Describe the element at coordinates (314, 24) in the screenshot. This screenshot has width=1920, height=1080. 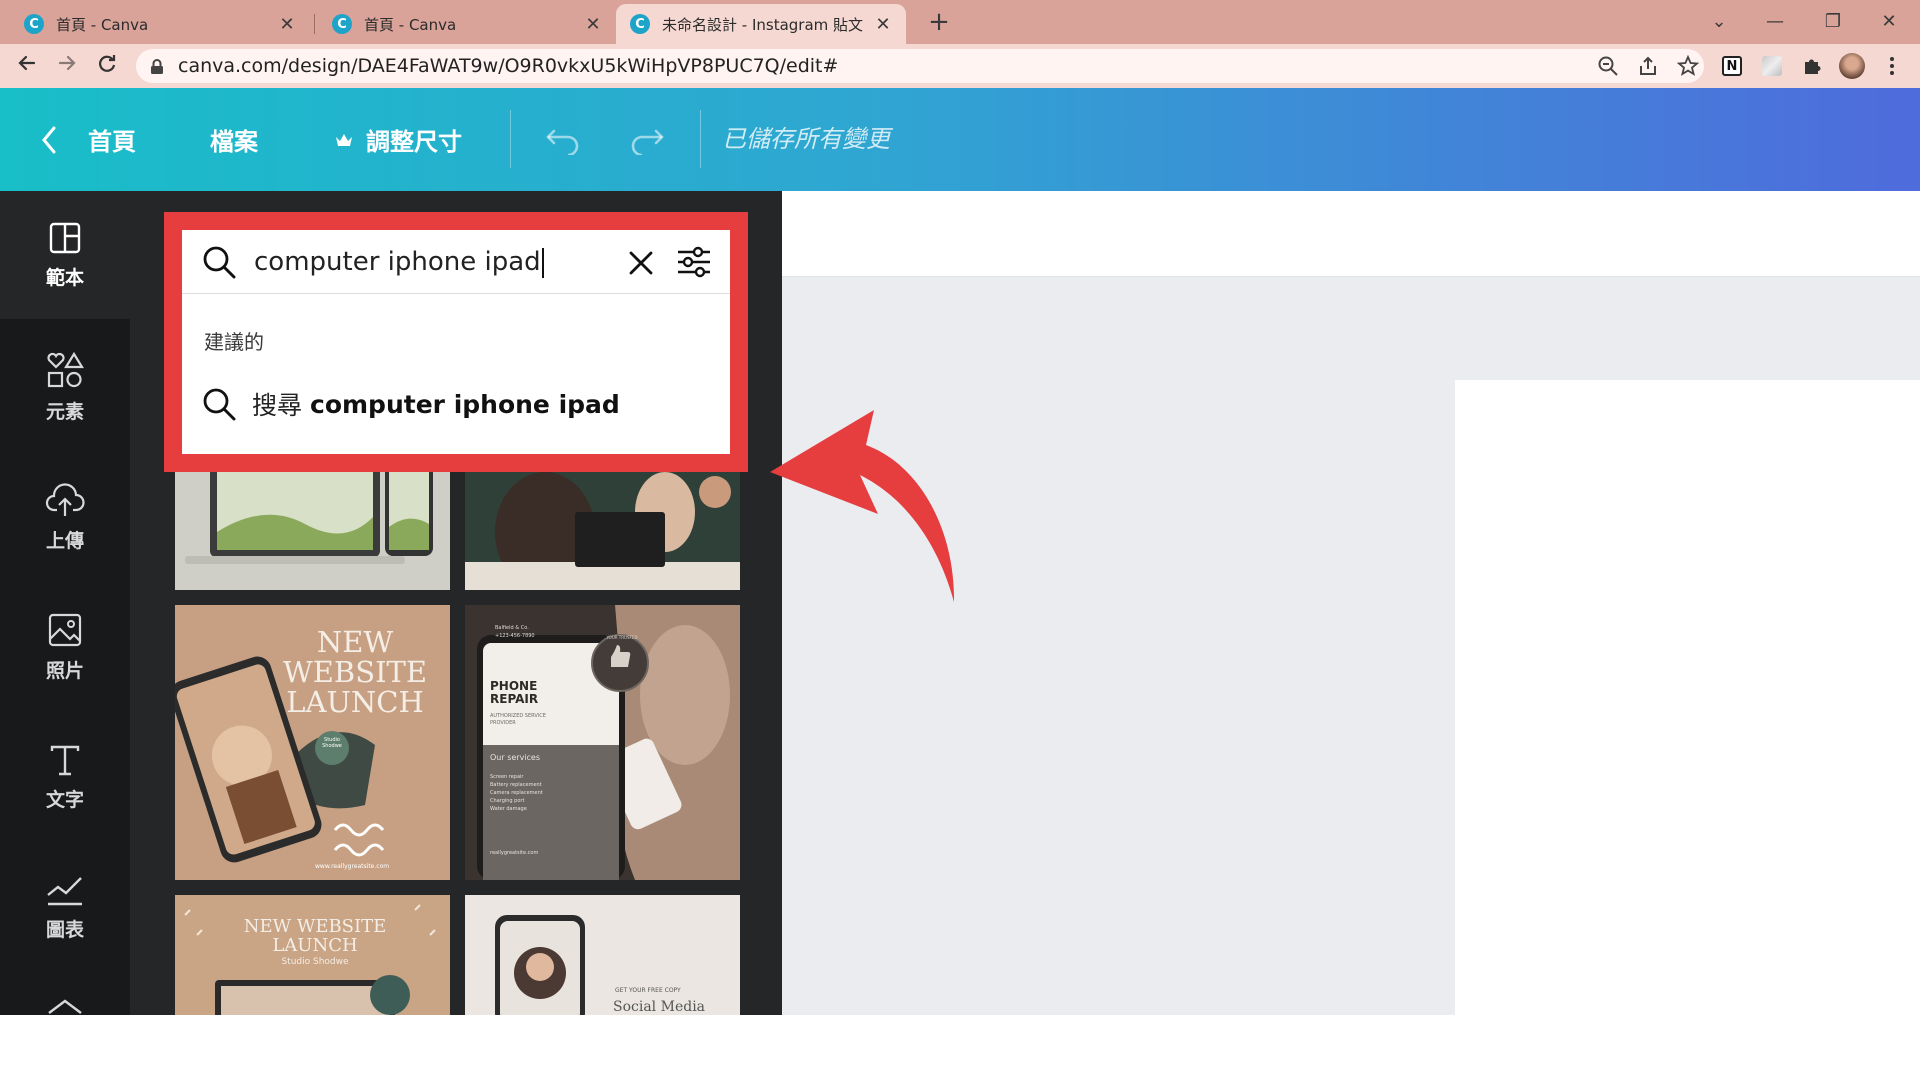
I see `tab-divider` at that location.